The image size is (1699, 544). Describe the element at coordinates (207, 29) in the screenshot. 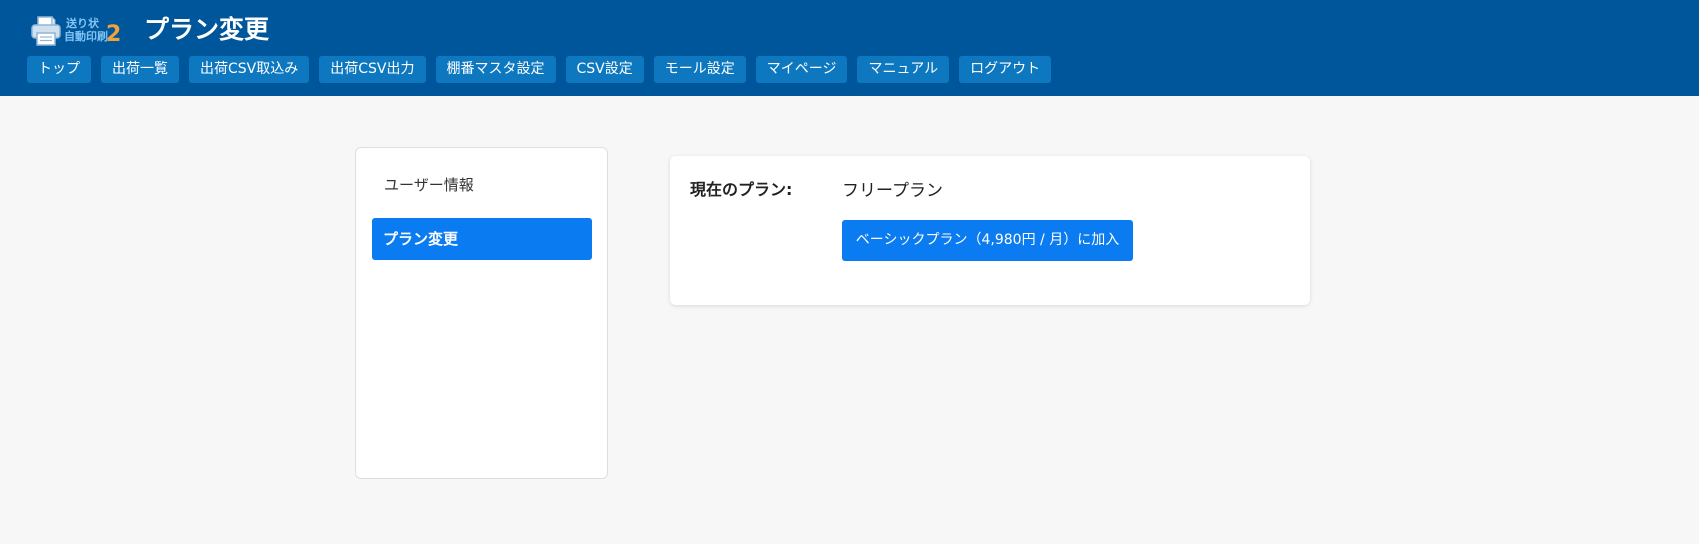

I see `page-title: プラン変更` at that location.